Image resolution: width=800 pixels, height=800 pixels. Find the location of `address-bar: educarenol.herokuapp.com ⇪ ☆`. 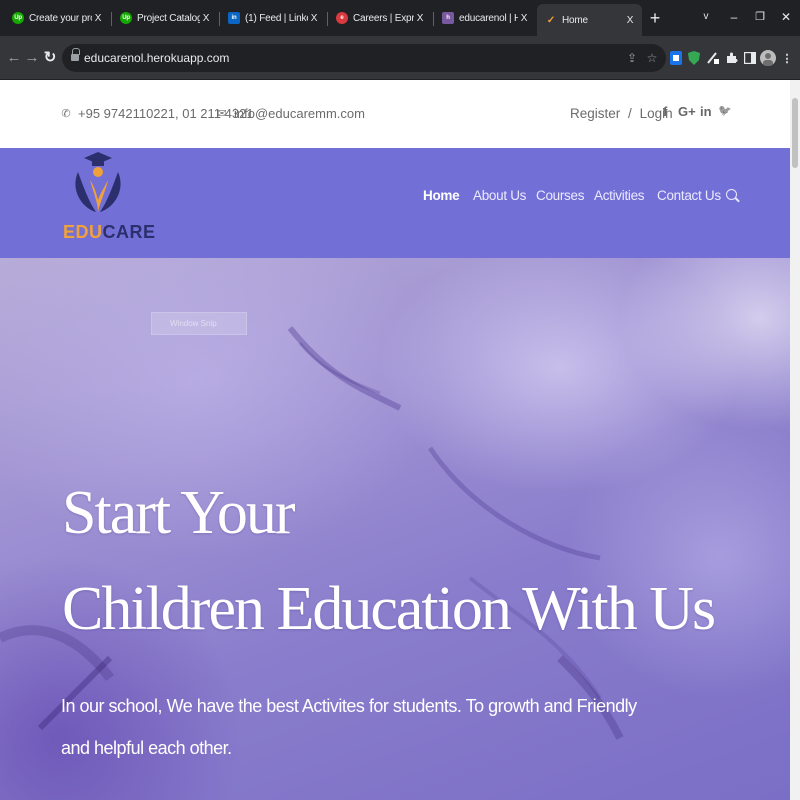

address-bar: educarenol.herokuapp.com ⇪ ☆ is located at coordinates (364, 58).